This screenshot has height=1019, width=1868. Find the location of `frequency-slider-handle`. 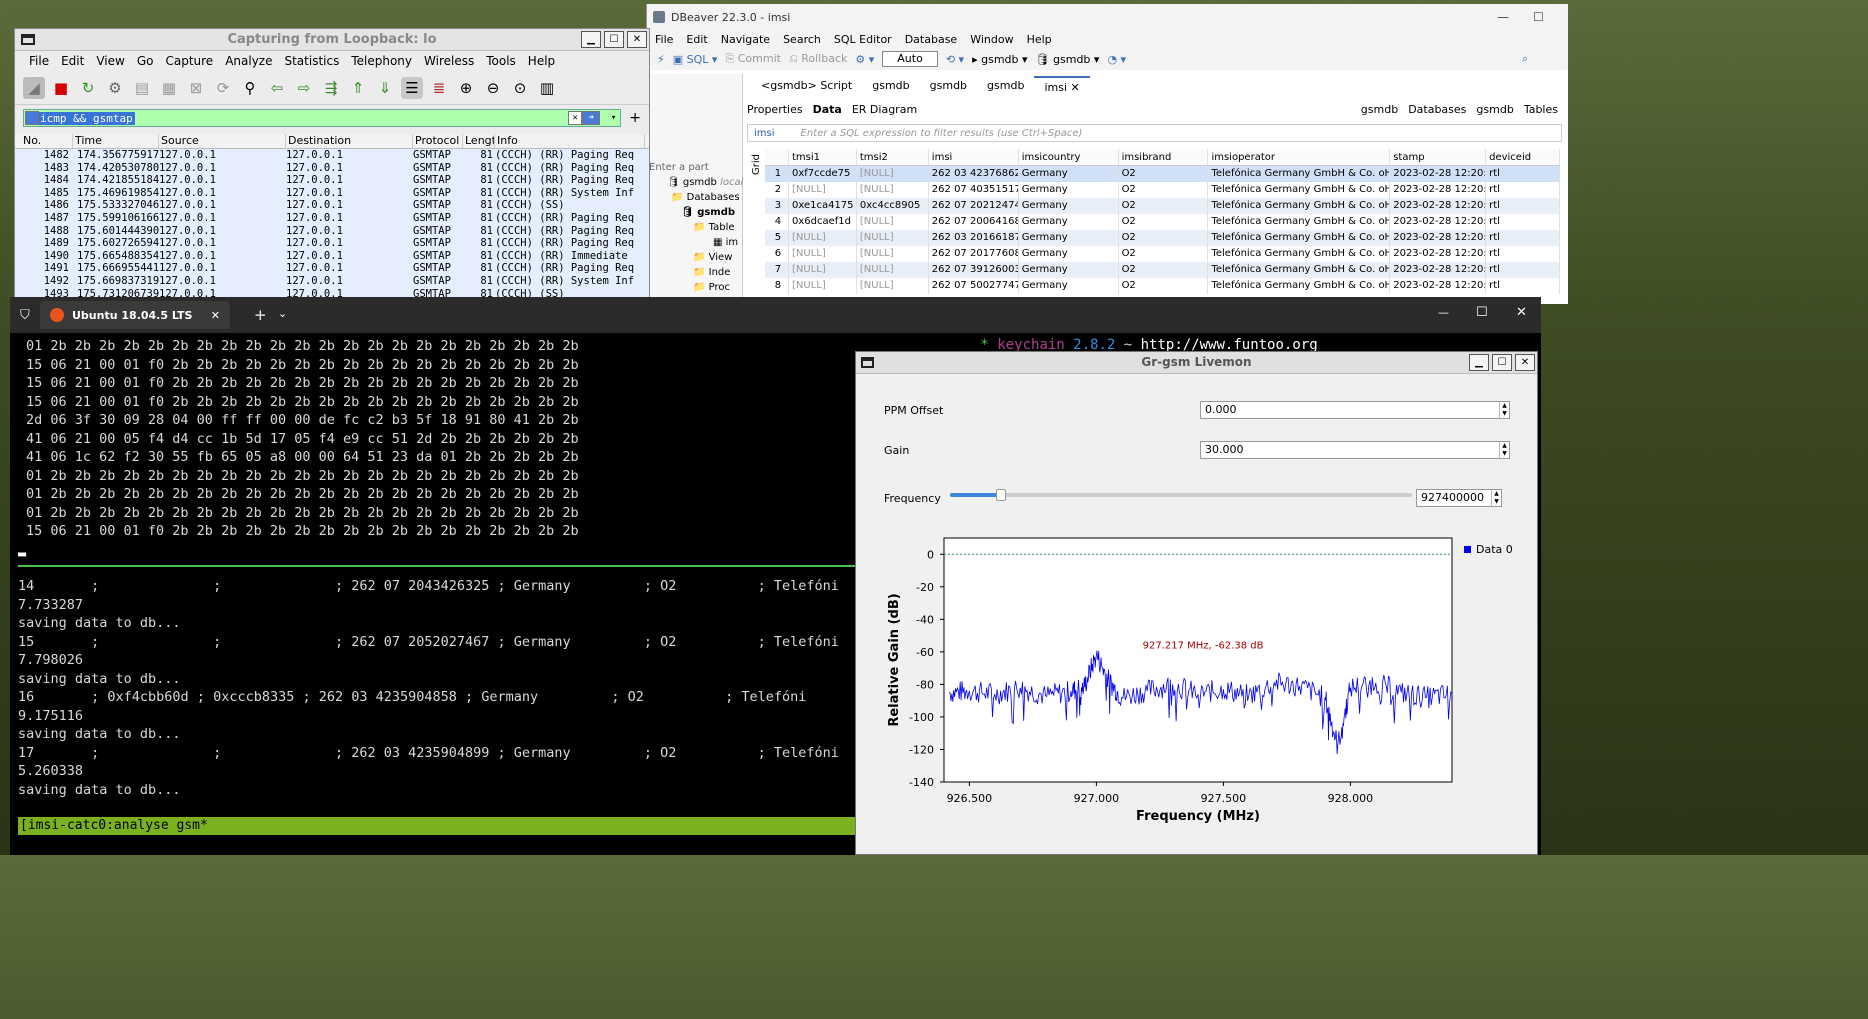

frequency-slider-handle is located at coordinates (1000, 495).